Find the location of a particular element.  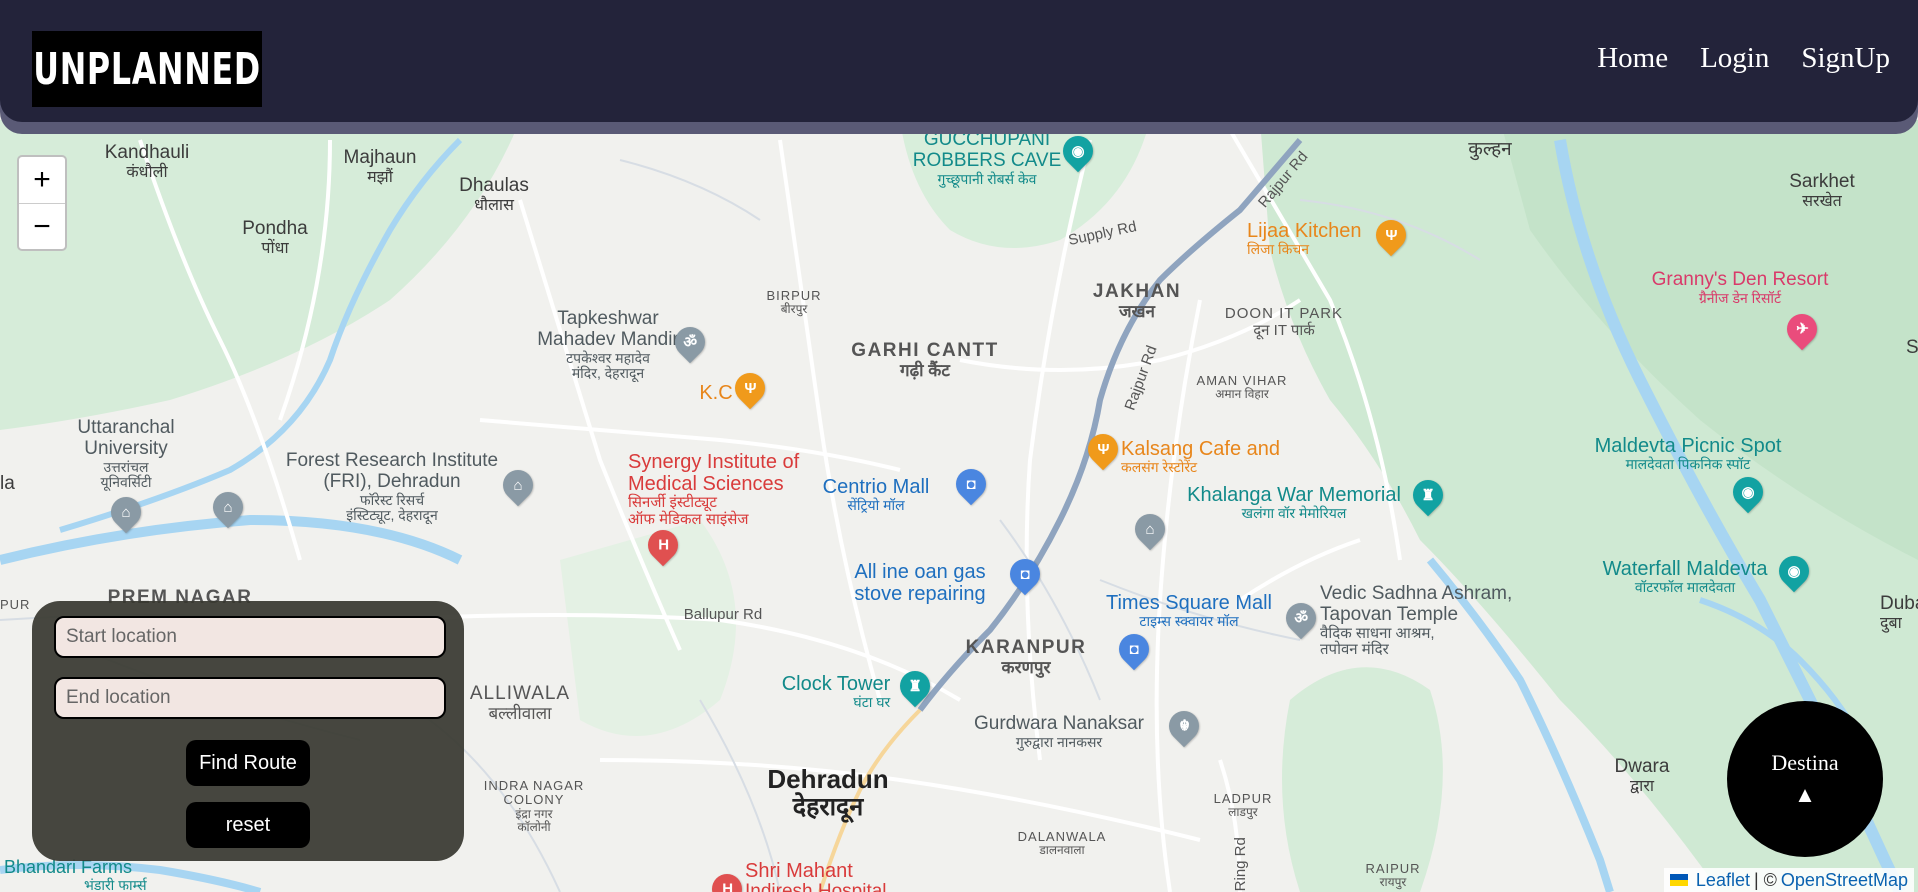

zoom-in-button: + is located at coordinates (42, 180).